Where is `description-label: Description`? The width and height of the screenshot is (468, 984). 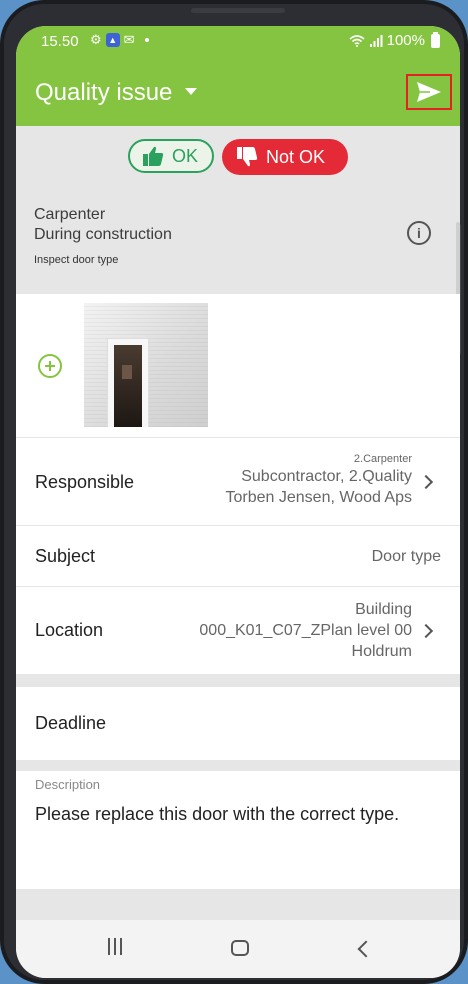
description-label: Description is located at coordinates (68, 784).